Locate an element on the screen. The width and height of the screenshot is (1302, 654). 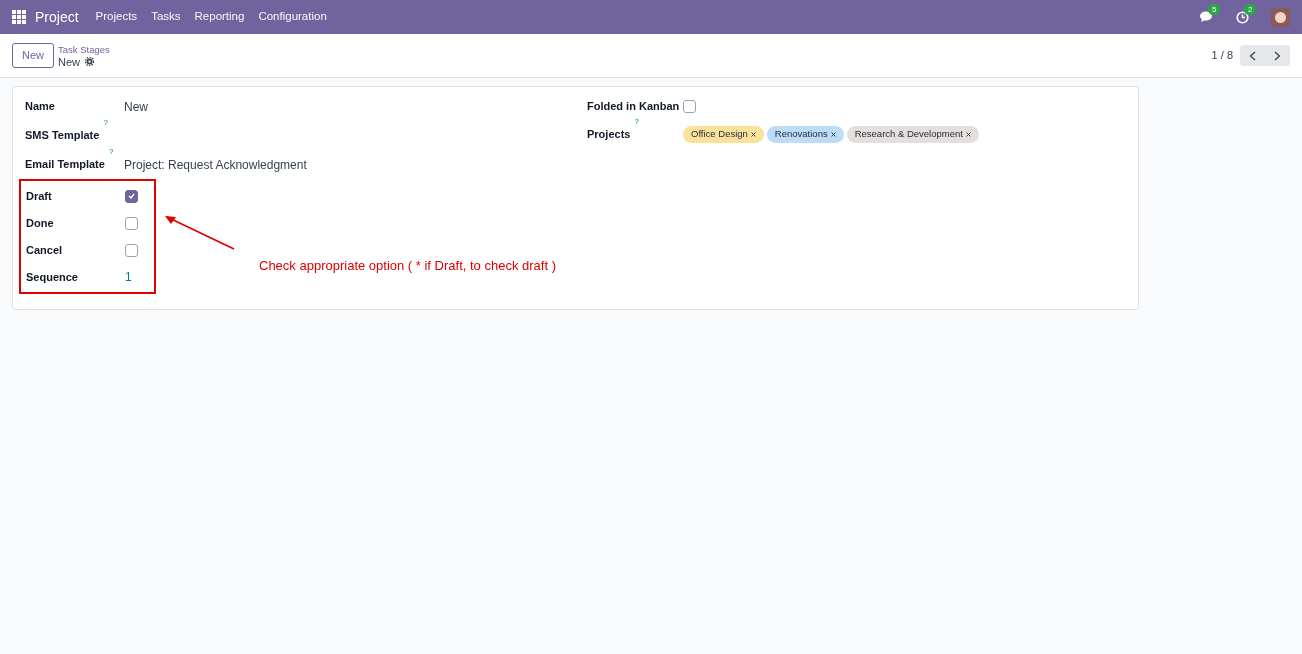
chat-icon is located at coordinates (1207, 17).